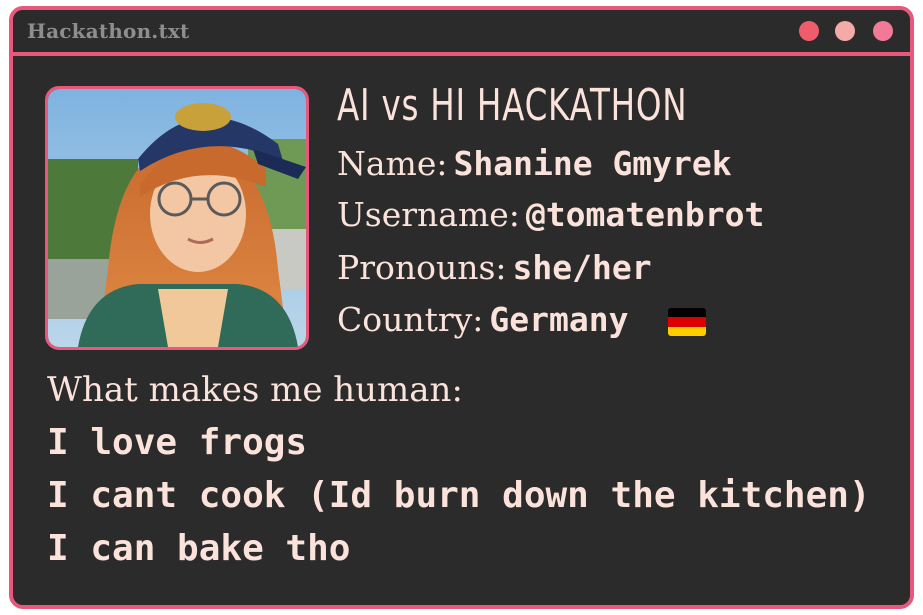  I want to click on pronouns-row: Pronouns: she/her, so click(494, 267).